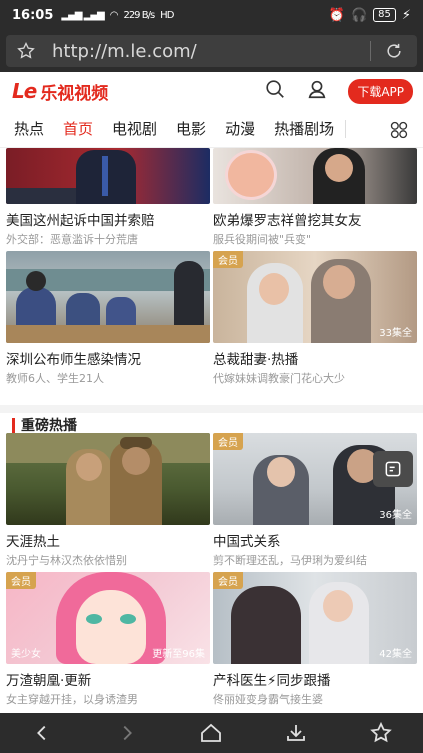  Describe the element at coordinates (394, 51) in the screenshot. I see `reload-icon` at that location.